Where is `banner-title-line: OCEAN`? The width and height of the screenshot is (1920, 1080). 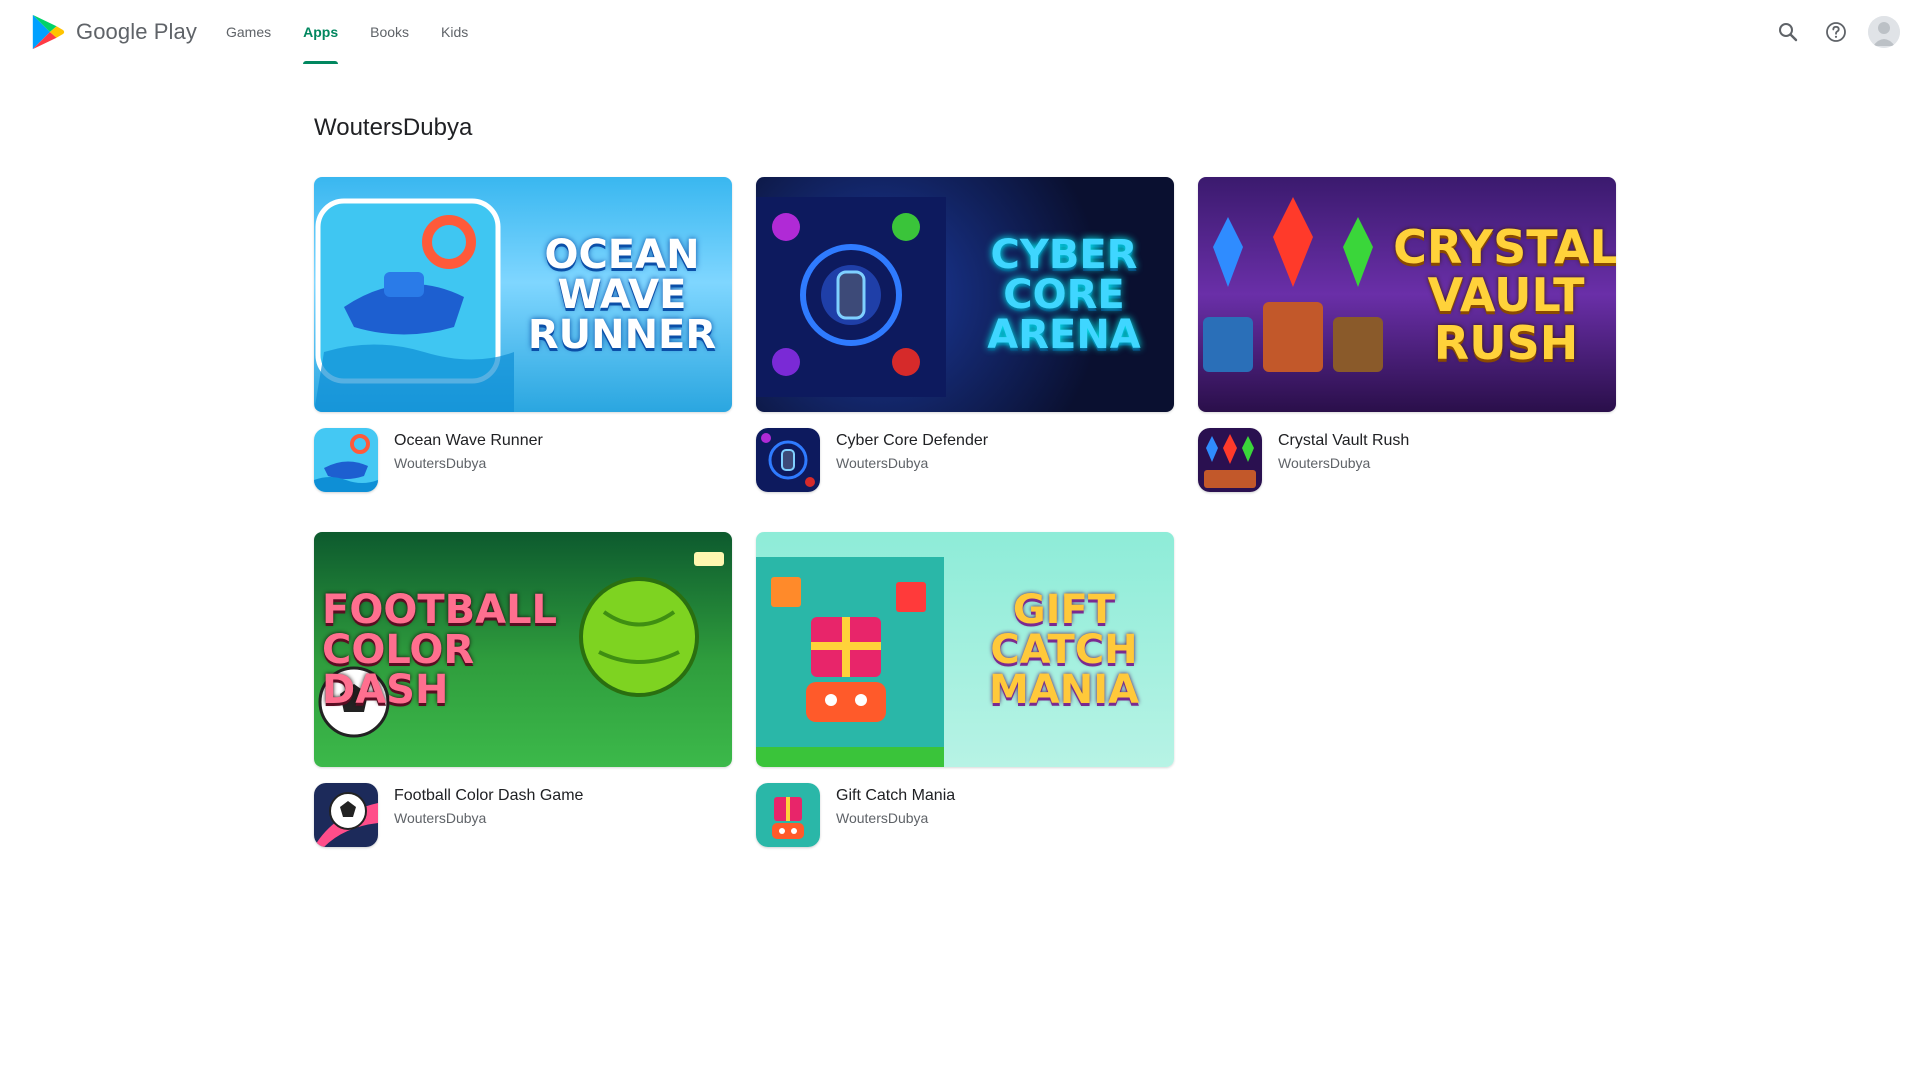 banner-title-line: OCEAN is located at coordinates (622, 254).